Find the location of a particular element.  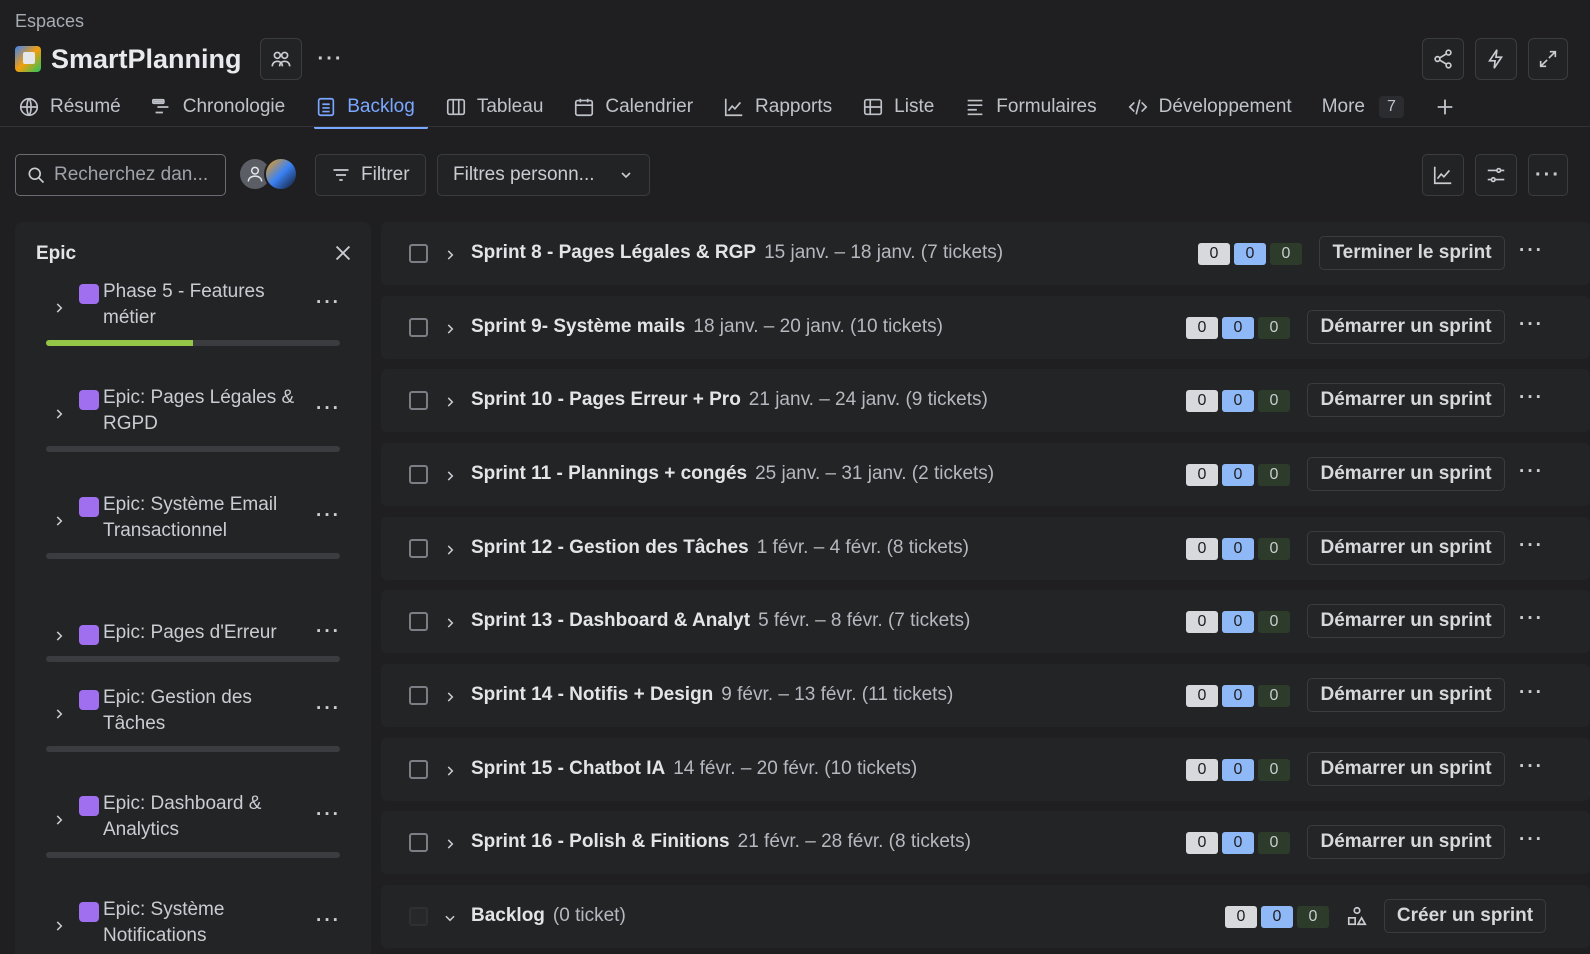

tab-developpement: Développement is located at coordinates (1216, 107).